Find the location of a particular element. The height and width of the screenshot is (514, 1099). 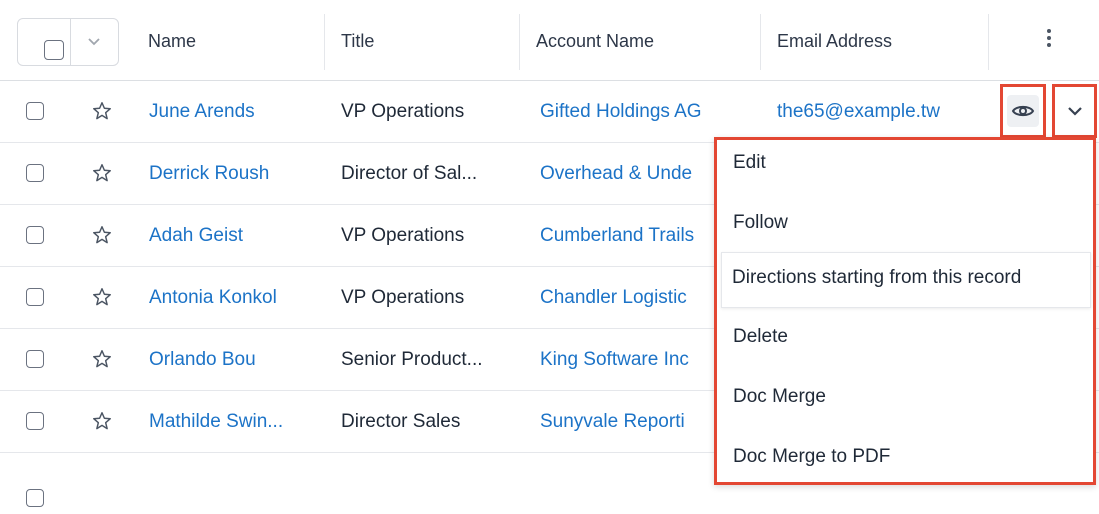

account-name-link: King Software Inc is located at coordinates (614, 360).